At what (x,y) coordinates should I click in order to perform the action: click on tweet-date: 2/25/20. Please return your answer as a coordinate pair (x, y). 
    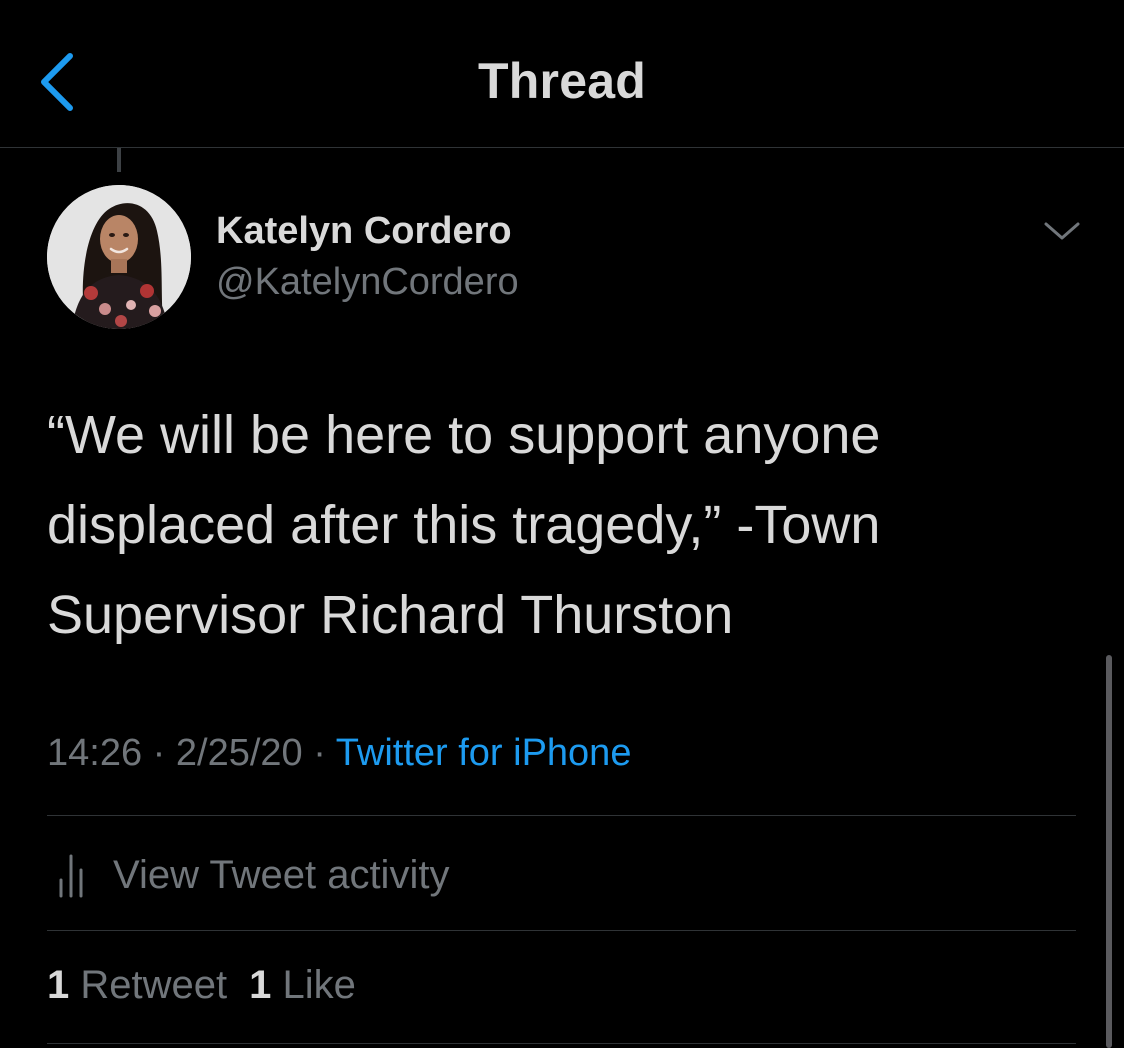
    Looking at the image, I should click on (239, 753).